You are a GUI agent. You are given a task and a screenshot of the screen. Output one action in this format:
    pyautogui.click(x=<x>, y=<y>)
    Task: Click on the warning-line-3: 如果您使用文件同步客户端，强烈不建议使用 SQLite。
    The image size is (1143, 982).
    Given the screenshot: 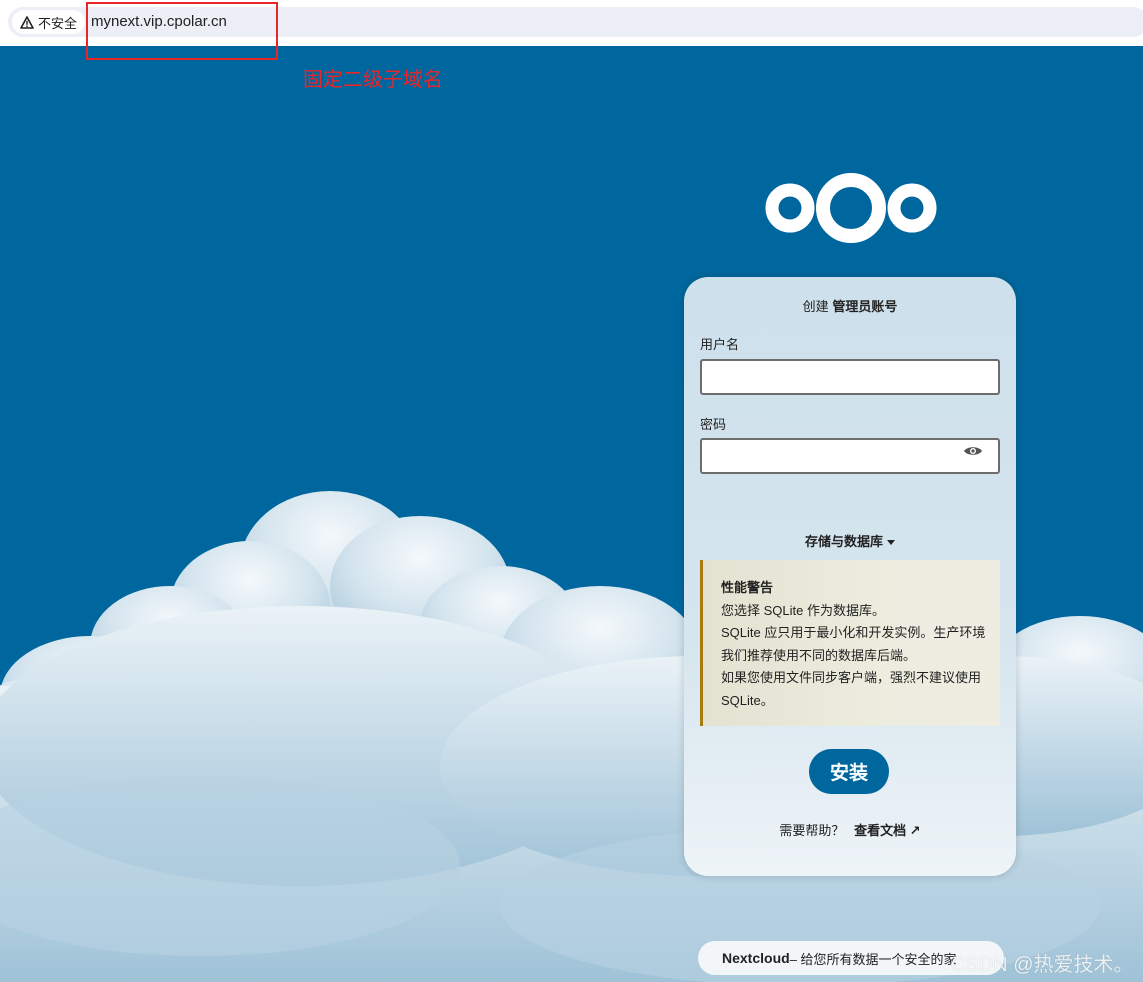 What is the action you would take?
    pyautogui.click(x=851, y=689)
    